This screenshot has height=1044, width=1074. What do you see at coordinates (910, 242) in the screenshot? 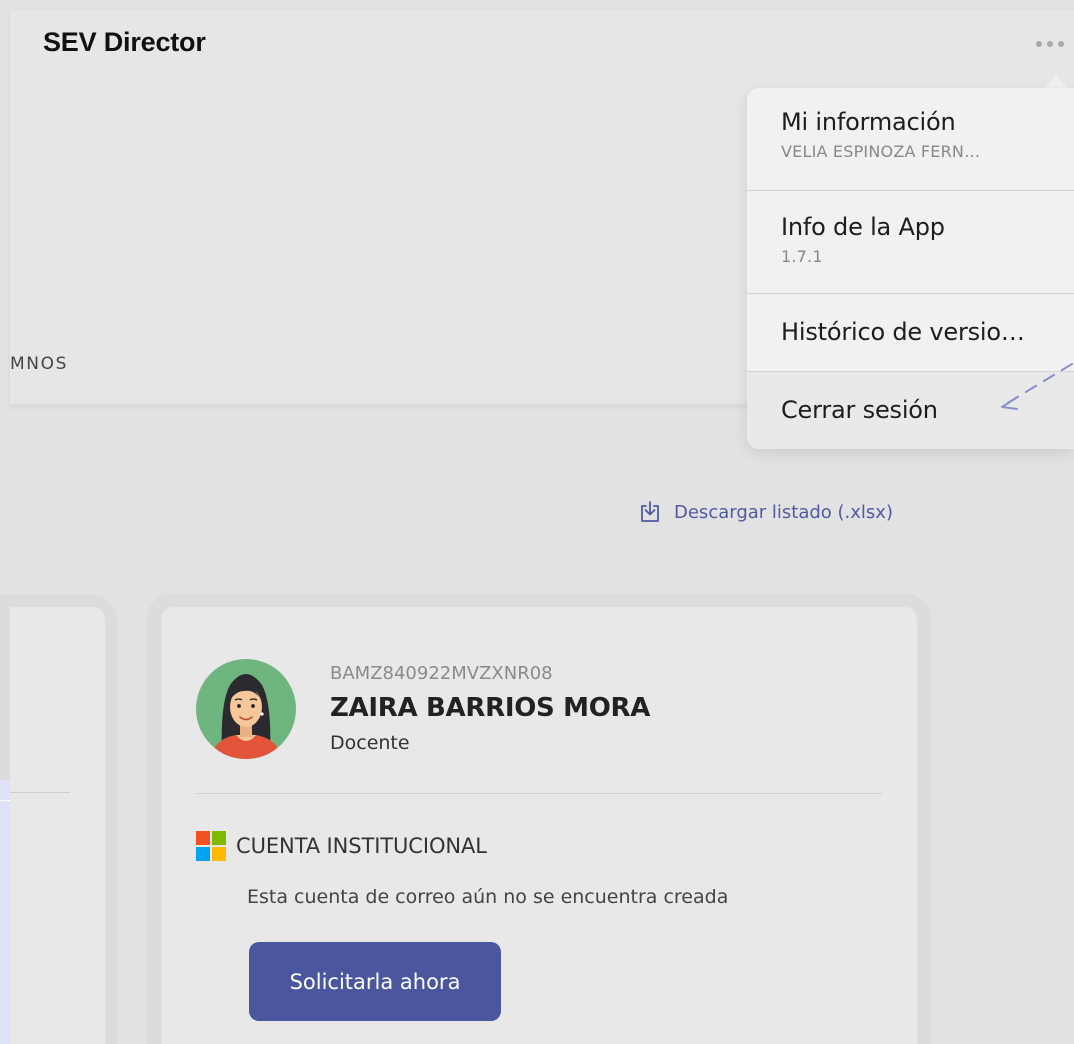
I see `menu-item-app-info: Info de la App 1.7.1` at bounding box center [910, 242].